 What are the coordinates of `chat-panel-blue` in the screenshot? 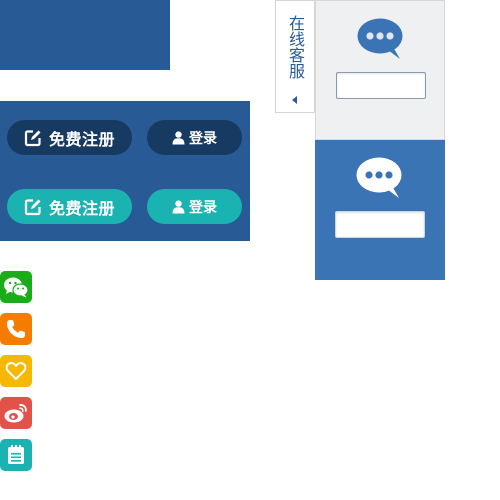 It's located at (380, 210).